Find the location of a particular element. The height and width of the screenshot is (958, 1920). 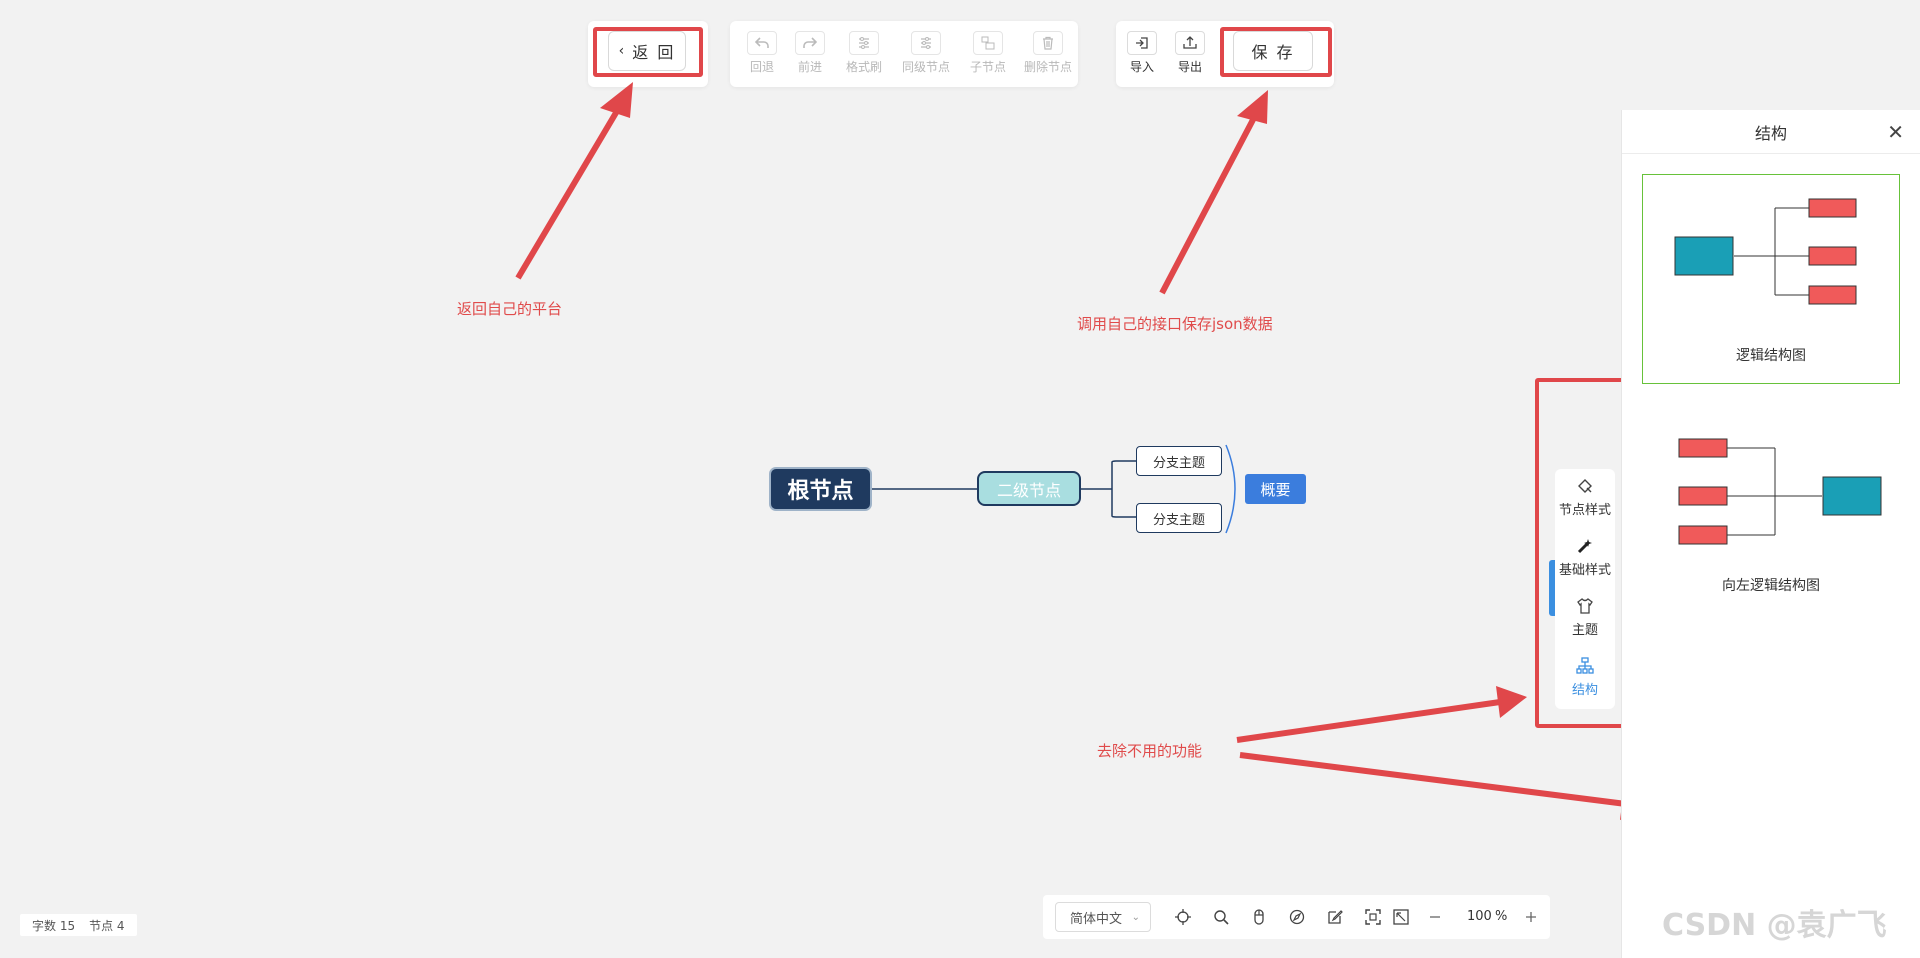

close-icon: ✕ is located at coordinates (1895, 132).